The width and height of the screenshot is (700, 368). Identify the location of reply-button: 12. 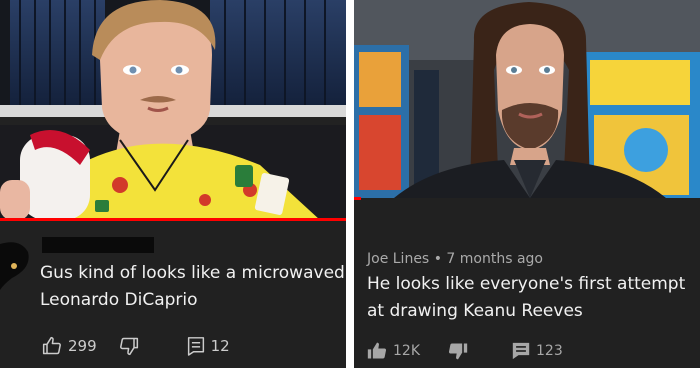
(208, 346).